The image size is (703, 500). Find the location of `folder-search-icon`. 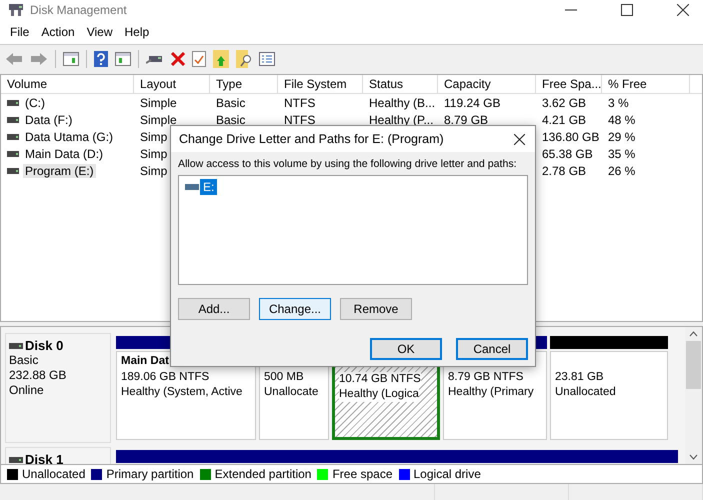

folder-search-icon is located at coordinates (244, 59).